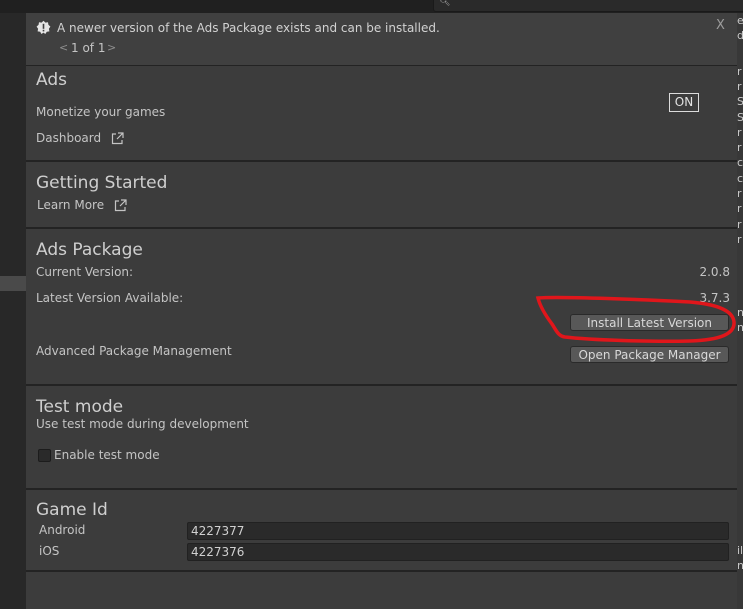  I want to click on advanced-package-label: Advanced Package Management, so click(134, 351).